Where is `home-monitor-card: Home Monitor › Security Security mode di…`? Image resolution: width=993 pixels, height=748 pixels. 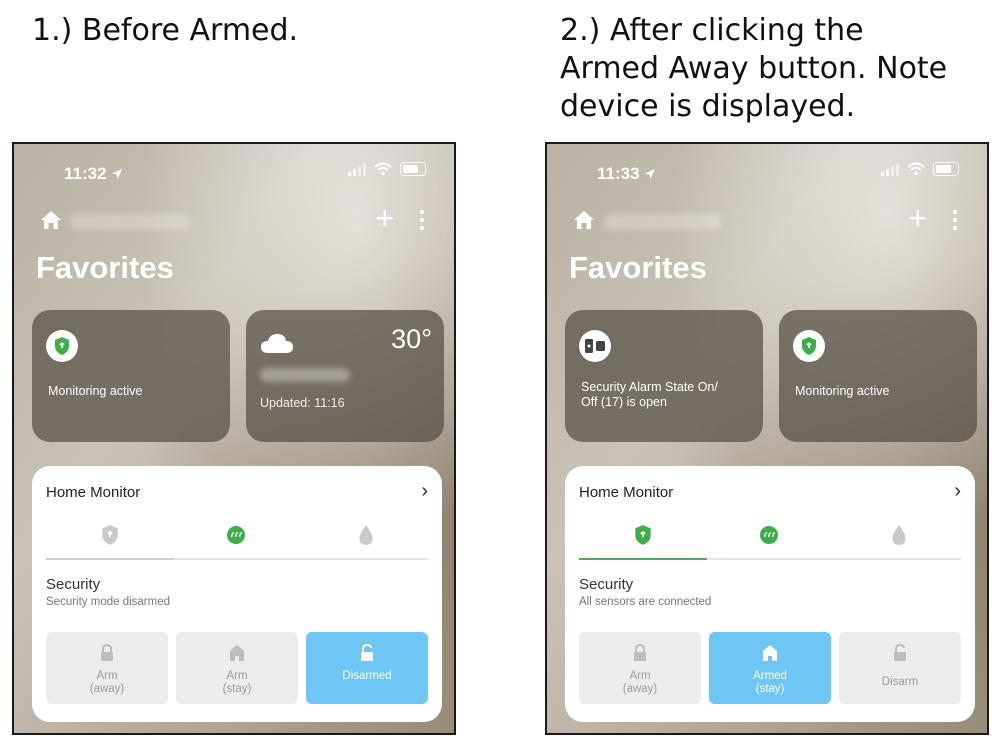 home-monitor-card: Home Monitor › Security Security mode di… is located at coordinates (237, 594).